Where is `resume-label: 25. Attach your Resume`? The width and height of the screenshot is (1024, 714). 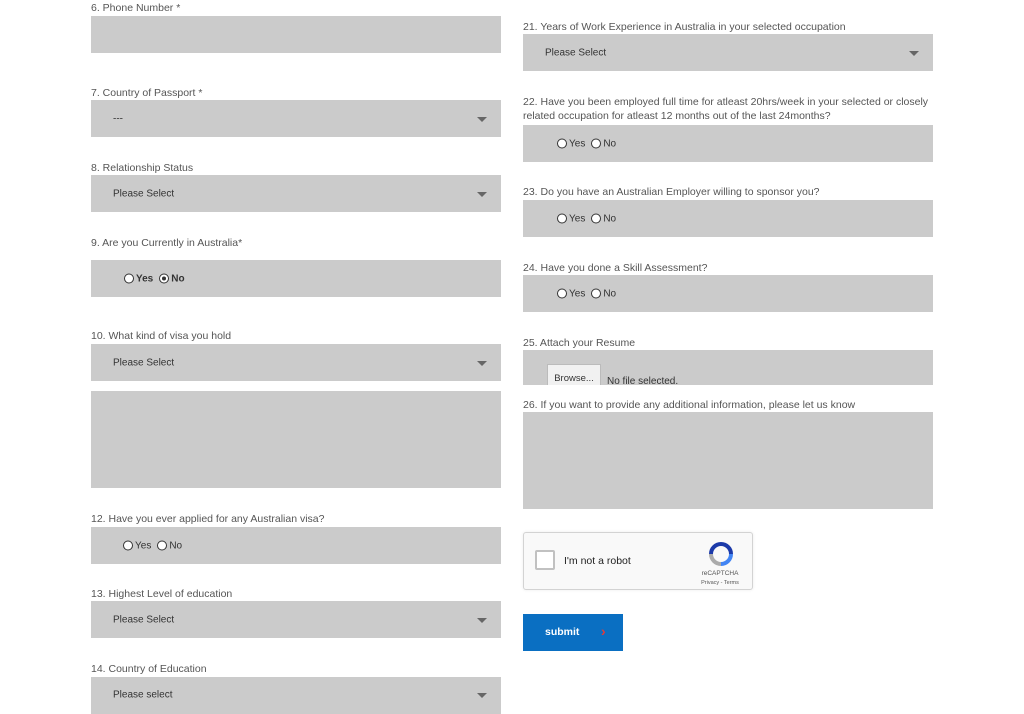 resume-label: 25. Attach your Resume is located at coordinates (579, 343).